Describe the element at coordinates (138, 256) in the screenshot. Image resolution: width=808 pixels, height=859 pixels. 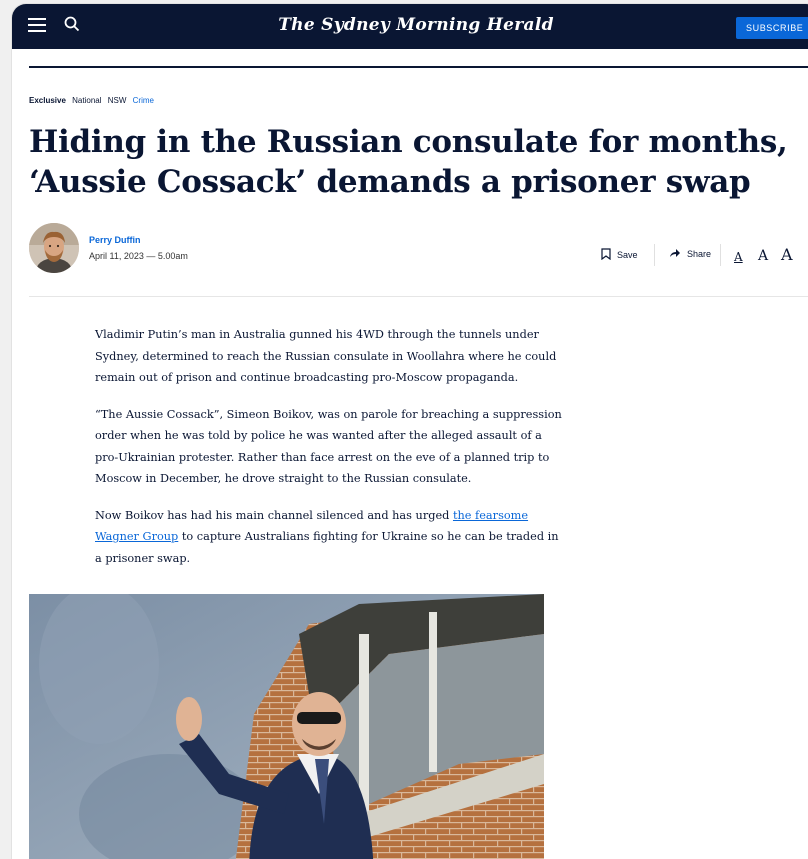
I see `publish-date: April 11, 2023 — 5.00am` at that location.